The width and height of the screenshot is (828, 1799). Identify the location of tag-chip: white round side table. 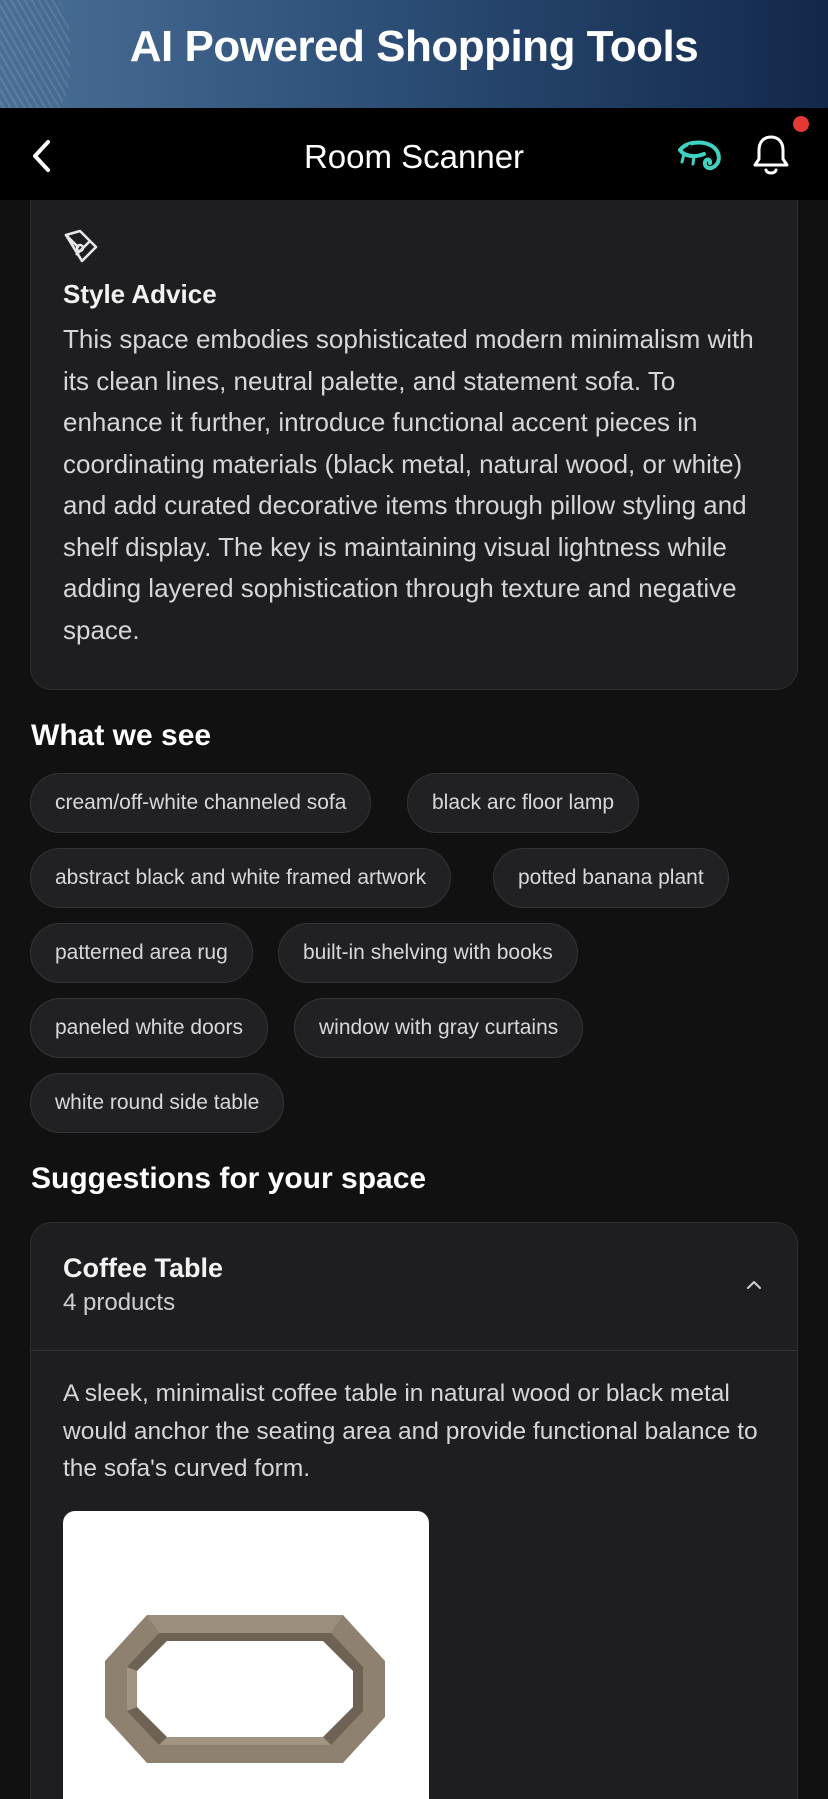
(157, 1103).